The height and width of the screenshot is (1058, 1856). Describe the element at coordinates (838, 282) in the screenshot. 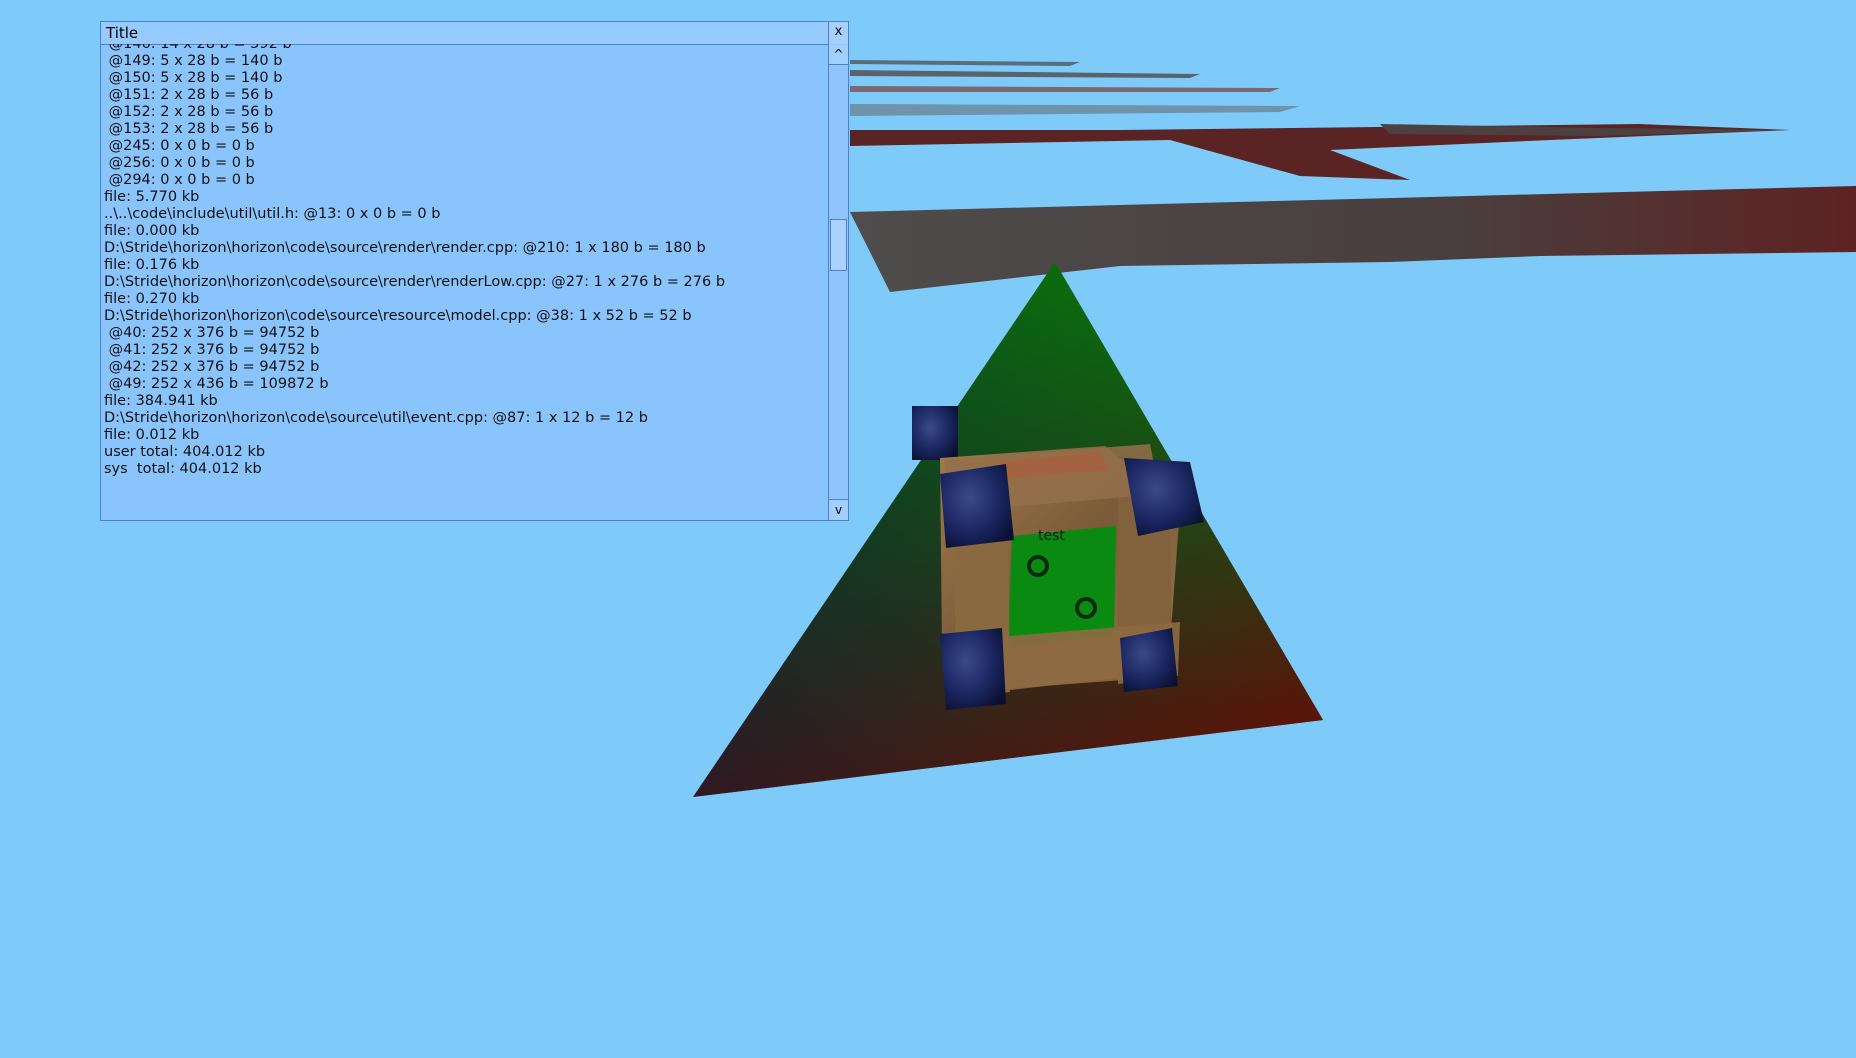

I see `vertical-scrollbar: ^ v` at that location.